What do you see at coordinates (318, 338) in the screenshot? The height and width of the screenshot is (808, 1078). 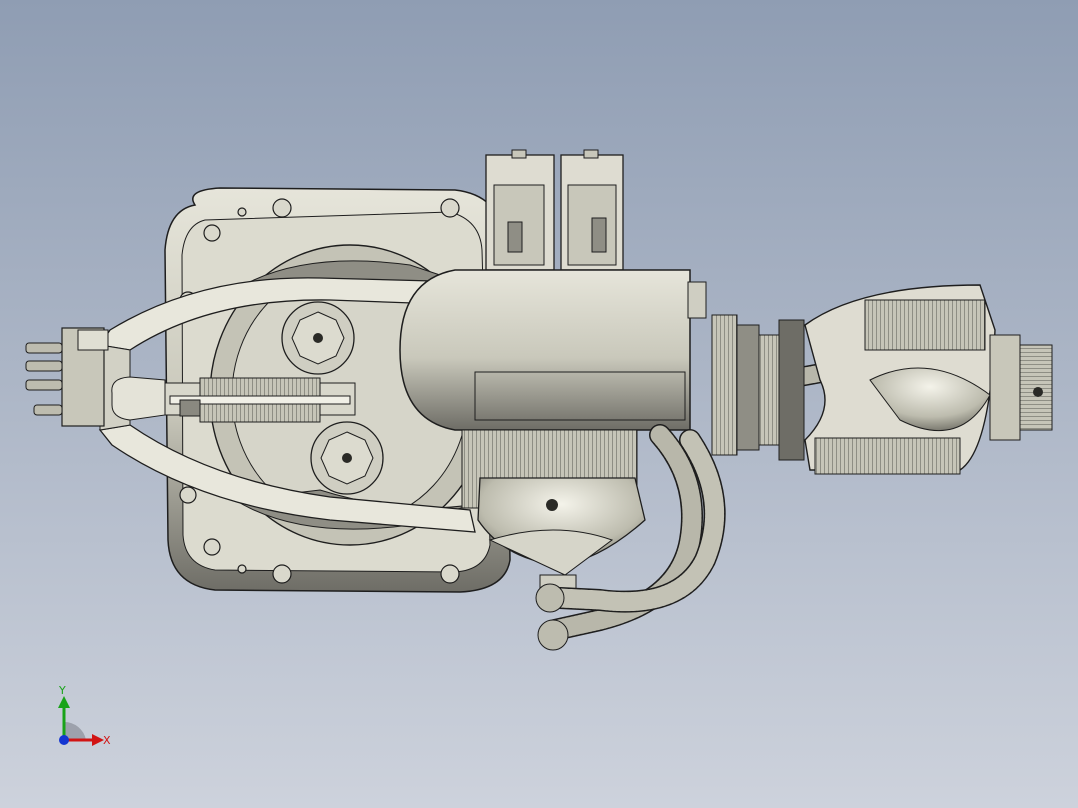 I see `upper-gear` at bounding box center [318, 338].